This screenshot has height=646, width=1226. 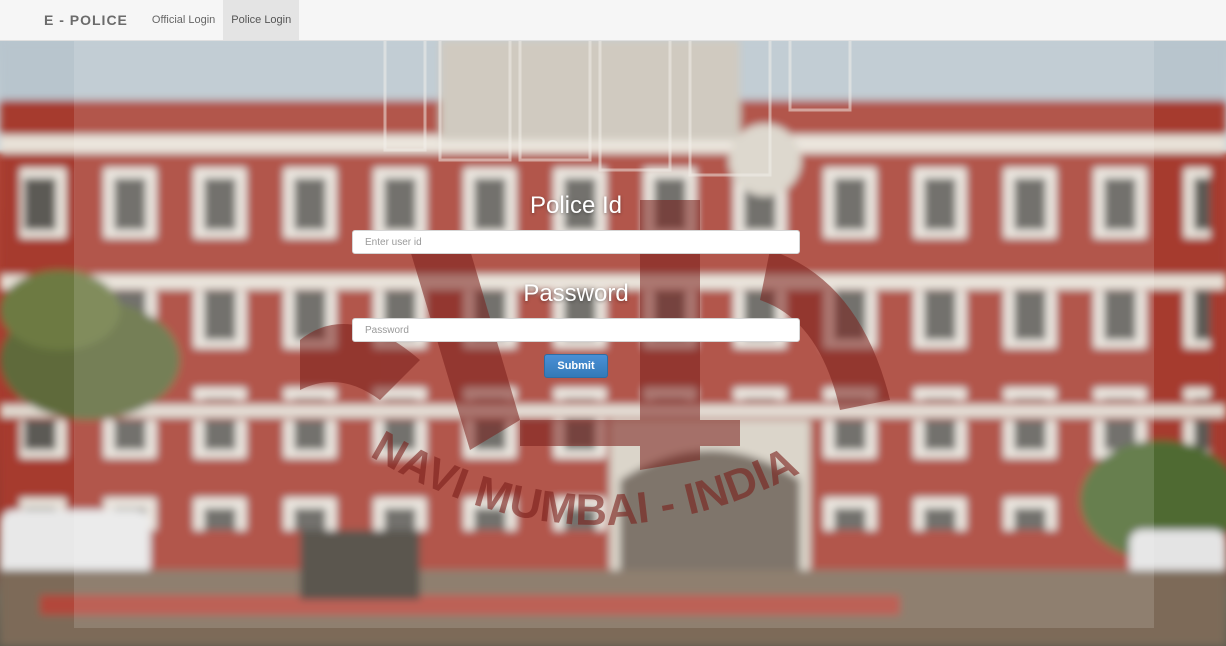 I want to click on brand-logo-text: E - POLICE, so click(x=86, y=20).